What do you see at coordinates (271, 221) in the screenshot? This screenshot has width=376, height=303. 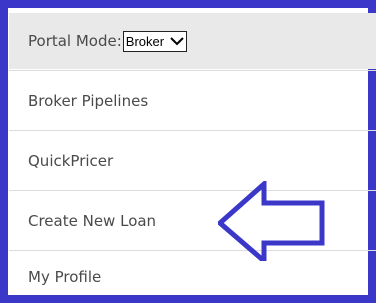 I see `arrow-left-icon` at bounding box center [271, 221].